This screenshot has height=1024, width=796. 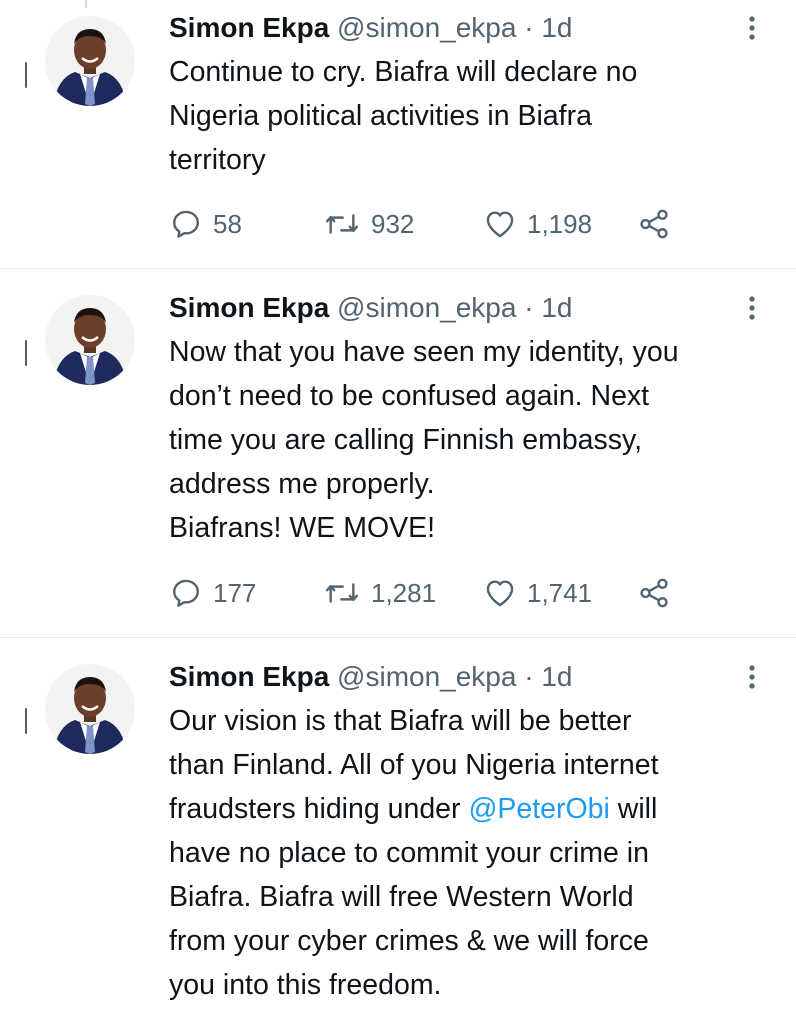 I want to click on tweet-text-line: Biafrans! WE MOVE!, so click(x=302, y=528).